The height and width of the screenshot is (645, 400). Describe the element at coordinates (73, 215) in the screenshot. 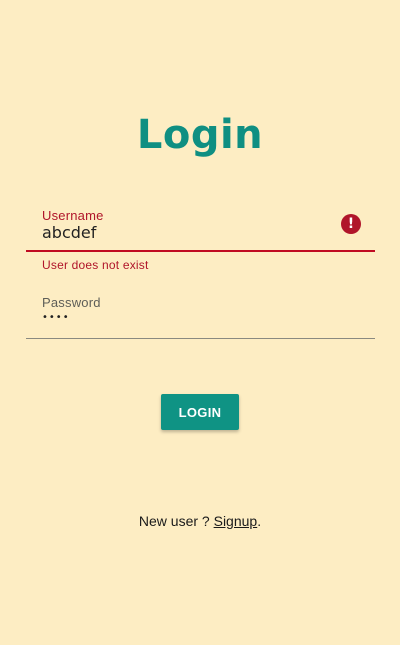

I see `username-label: Username` at that location.